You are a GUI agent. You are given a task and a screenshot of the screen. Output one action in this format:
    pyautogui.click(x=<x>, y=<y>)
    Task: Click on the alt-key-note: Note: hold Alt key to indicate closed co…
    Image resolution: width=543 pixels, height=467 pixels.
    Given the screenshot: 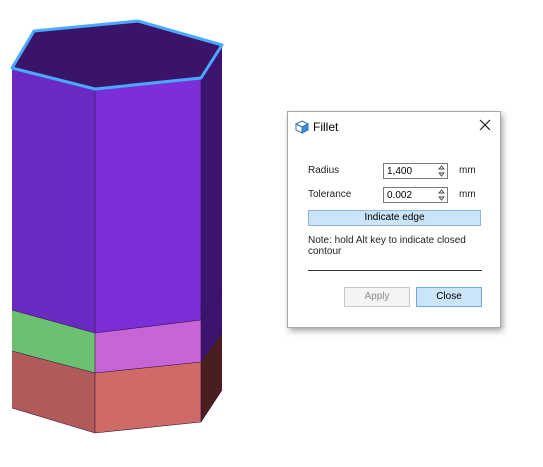 What is the action you would take?
    pyautogui.click(x=387, y=246)
    